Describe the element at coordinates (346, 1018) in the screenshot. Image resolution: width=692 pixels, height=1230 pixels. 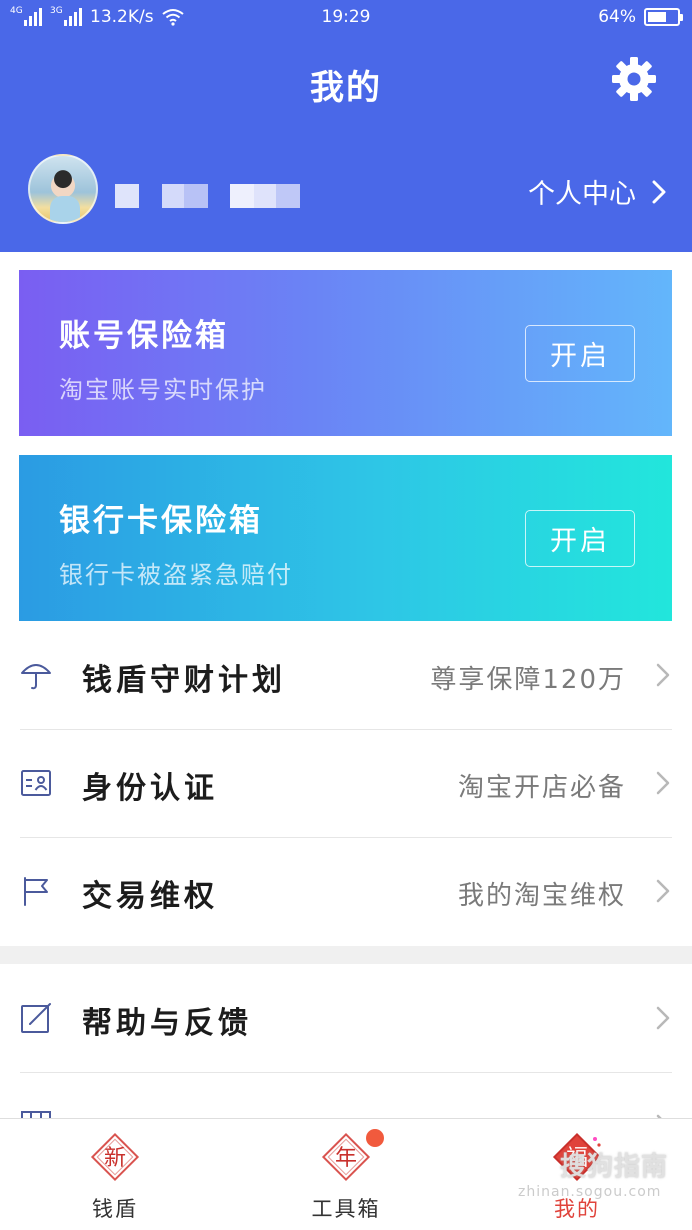
I see `list-item-help-feedback: 帮助与反馈` at that location.